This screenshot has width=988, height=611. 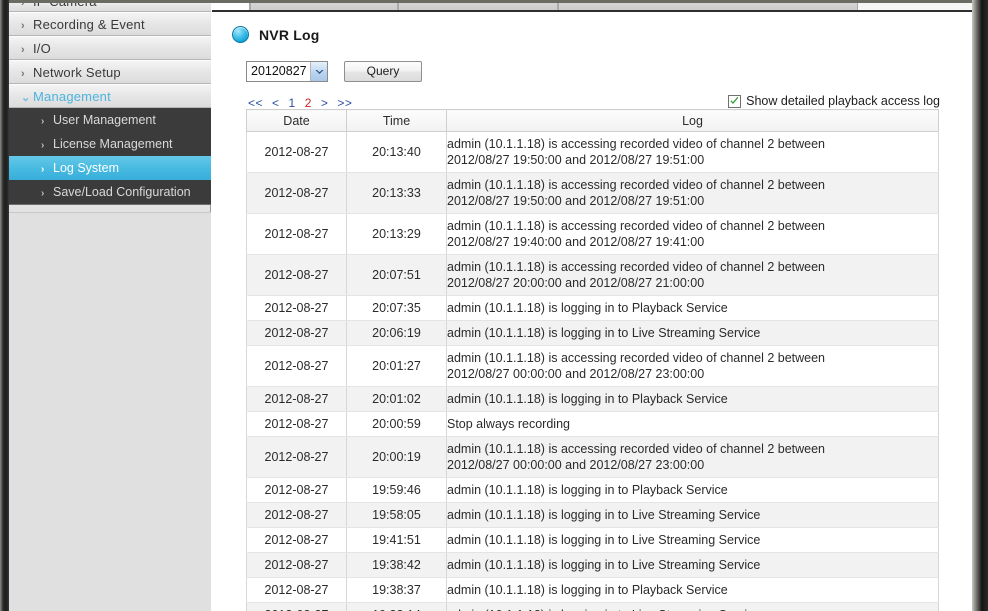 I want to click on sidebar-subitem-label: License Management, so click(x=113, y=144).